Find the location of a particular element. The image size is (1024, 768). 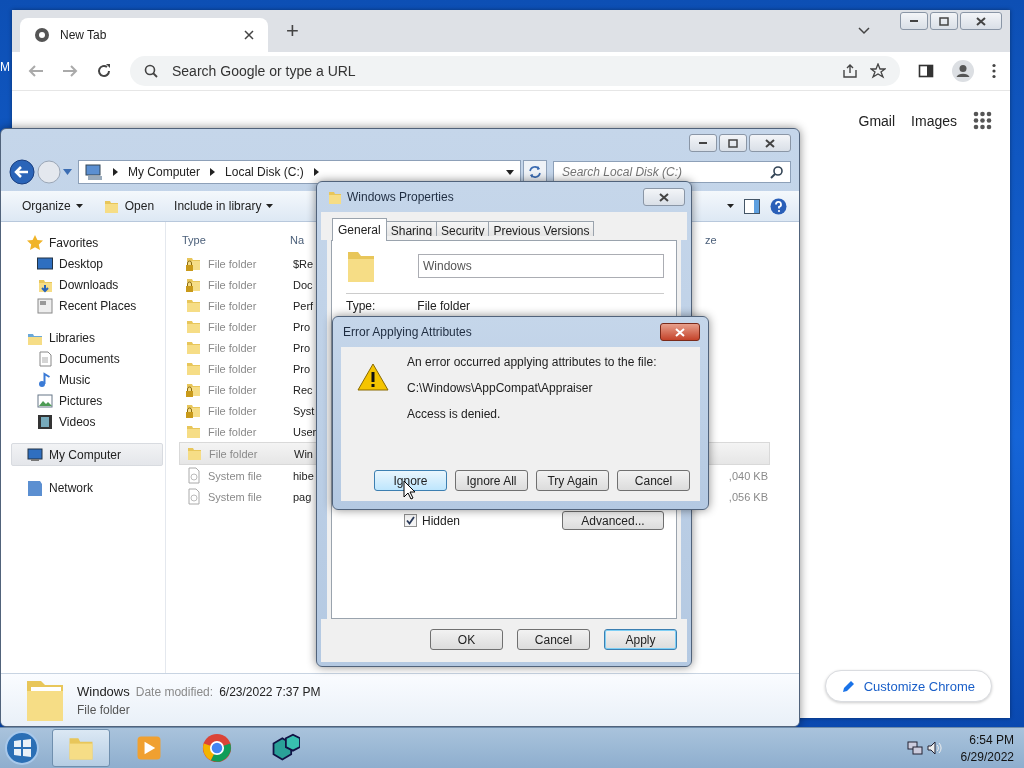

minimize-icon is located at coordinates (914, 21).